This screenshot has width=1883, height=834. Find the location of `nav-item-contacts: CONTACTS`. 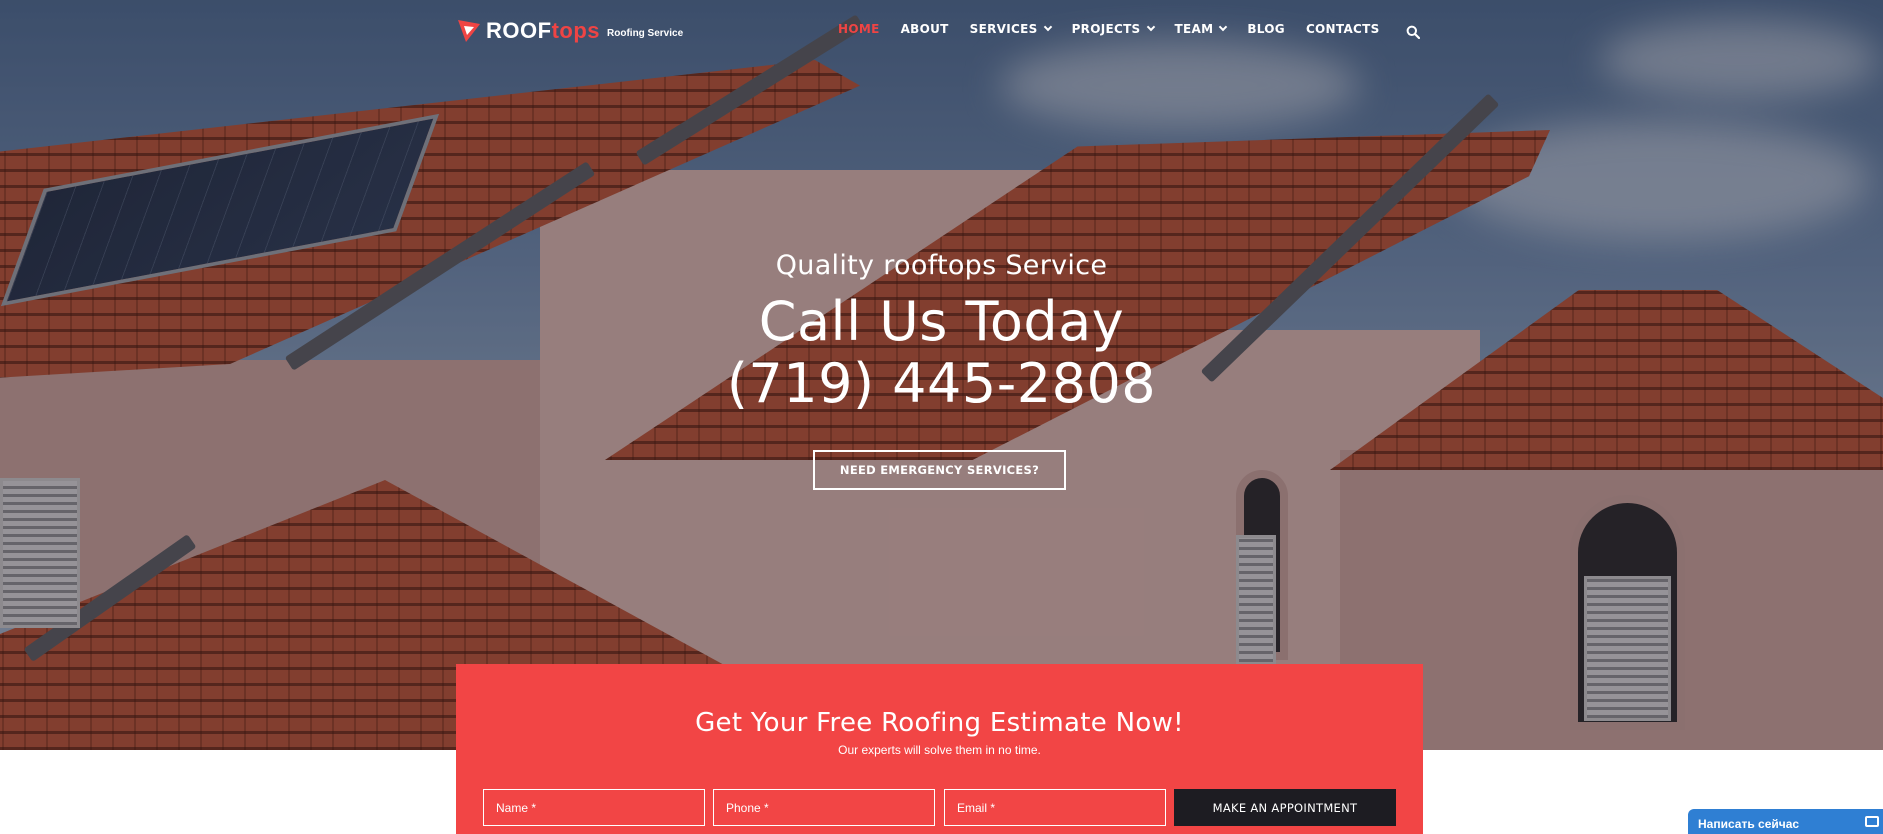

nav-item-contacts: CONTACTS is located at coordinates (1343, 29).